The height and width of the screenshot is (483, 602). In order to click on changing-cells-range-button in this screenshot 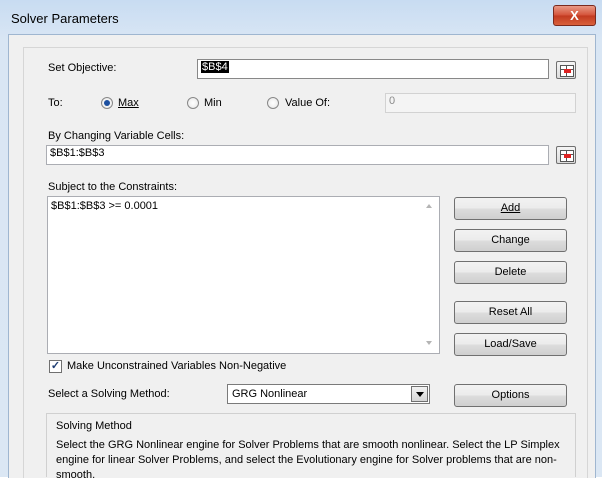, I will do `click(566, 155)`.